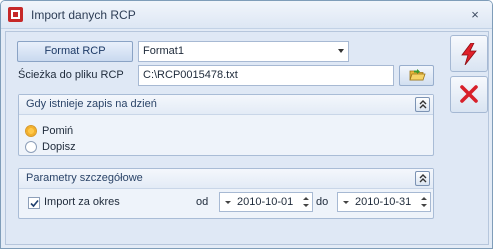 This screenshot has width=493, height=249. I want to click on title-bar: Import danych RCP ×, so click(246, 15).